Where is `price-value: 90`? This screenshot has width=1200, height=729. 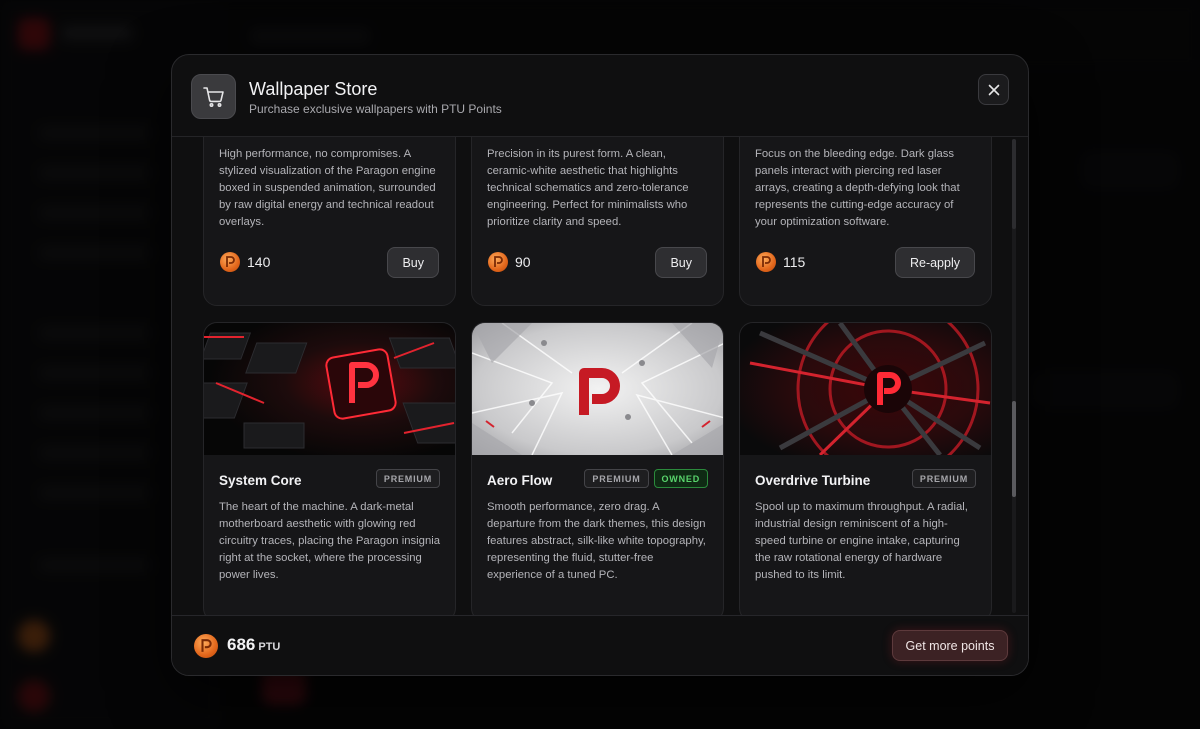 price-value: 90 is located at coordinates (523, 262).